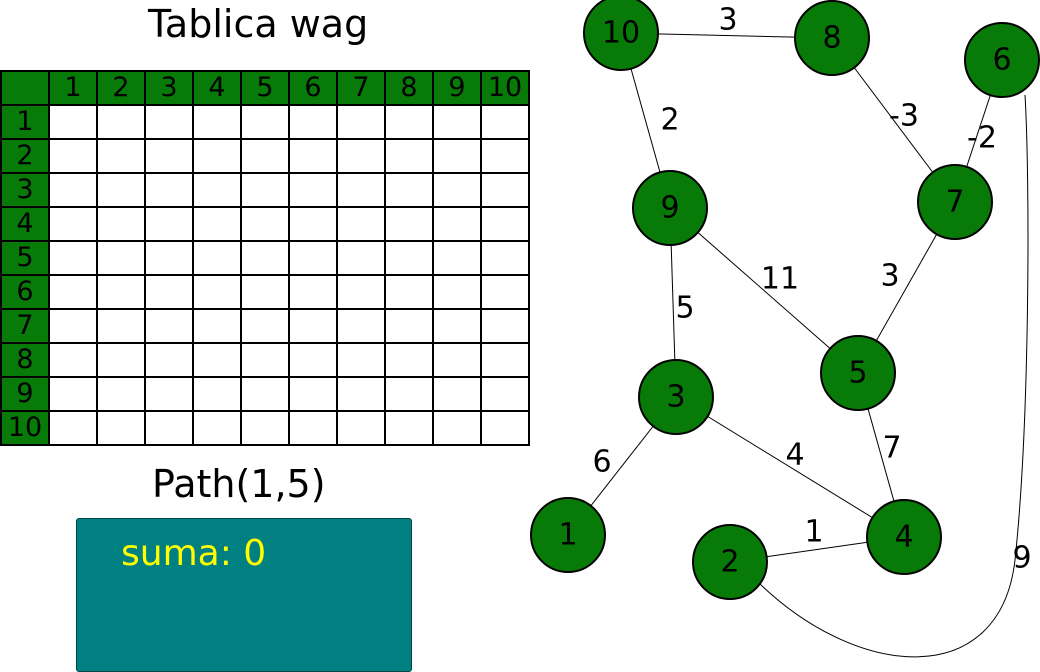 The width and height of the screenshot is (1040, 672). I want to click on edge-weight-label: 7, so click(891, 448).